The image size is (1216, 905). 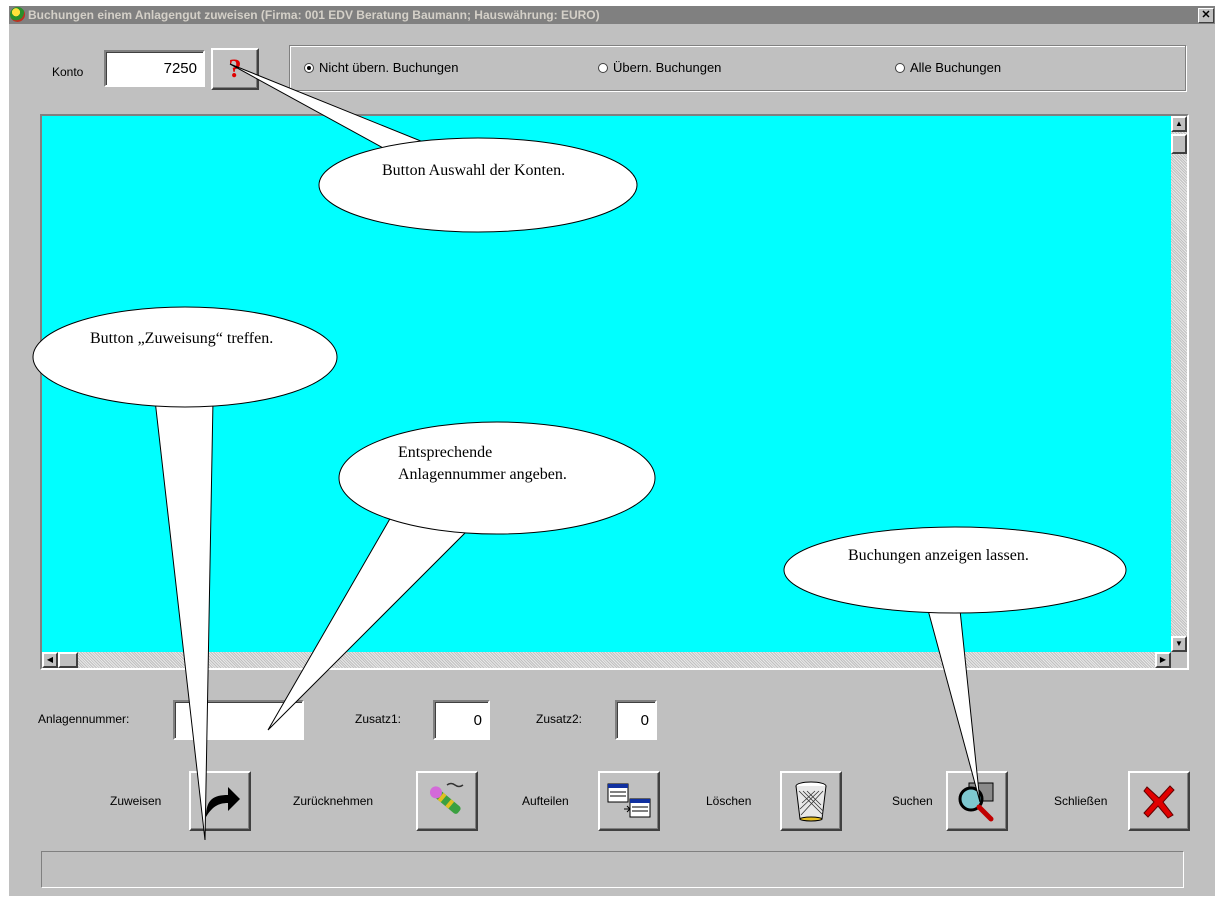 I want to click on callout-bubble-zuweisung, so click(x=185, y=357).